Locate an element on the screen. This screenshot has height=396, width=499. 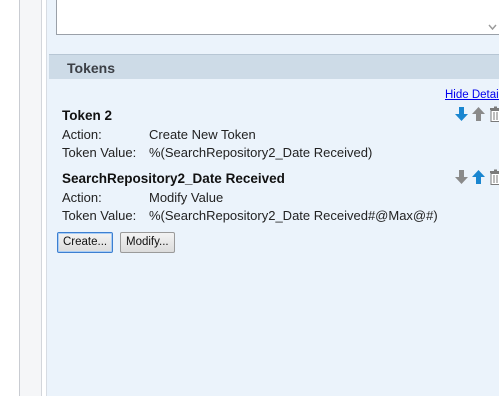
token-value: %(SearchRepository2_Date Received) is located at coordinates (261, 152).